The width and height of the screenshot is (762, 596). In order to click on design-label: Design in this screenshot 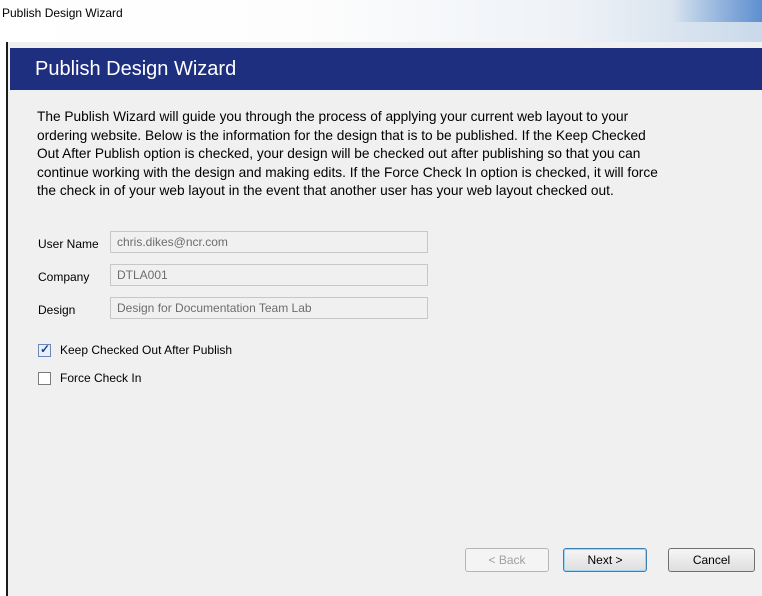, I will do `click(57, 310)`.